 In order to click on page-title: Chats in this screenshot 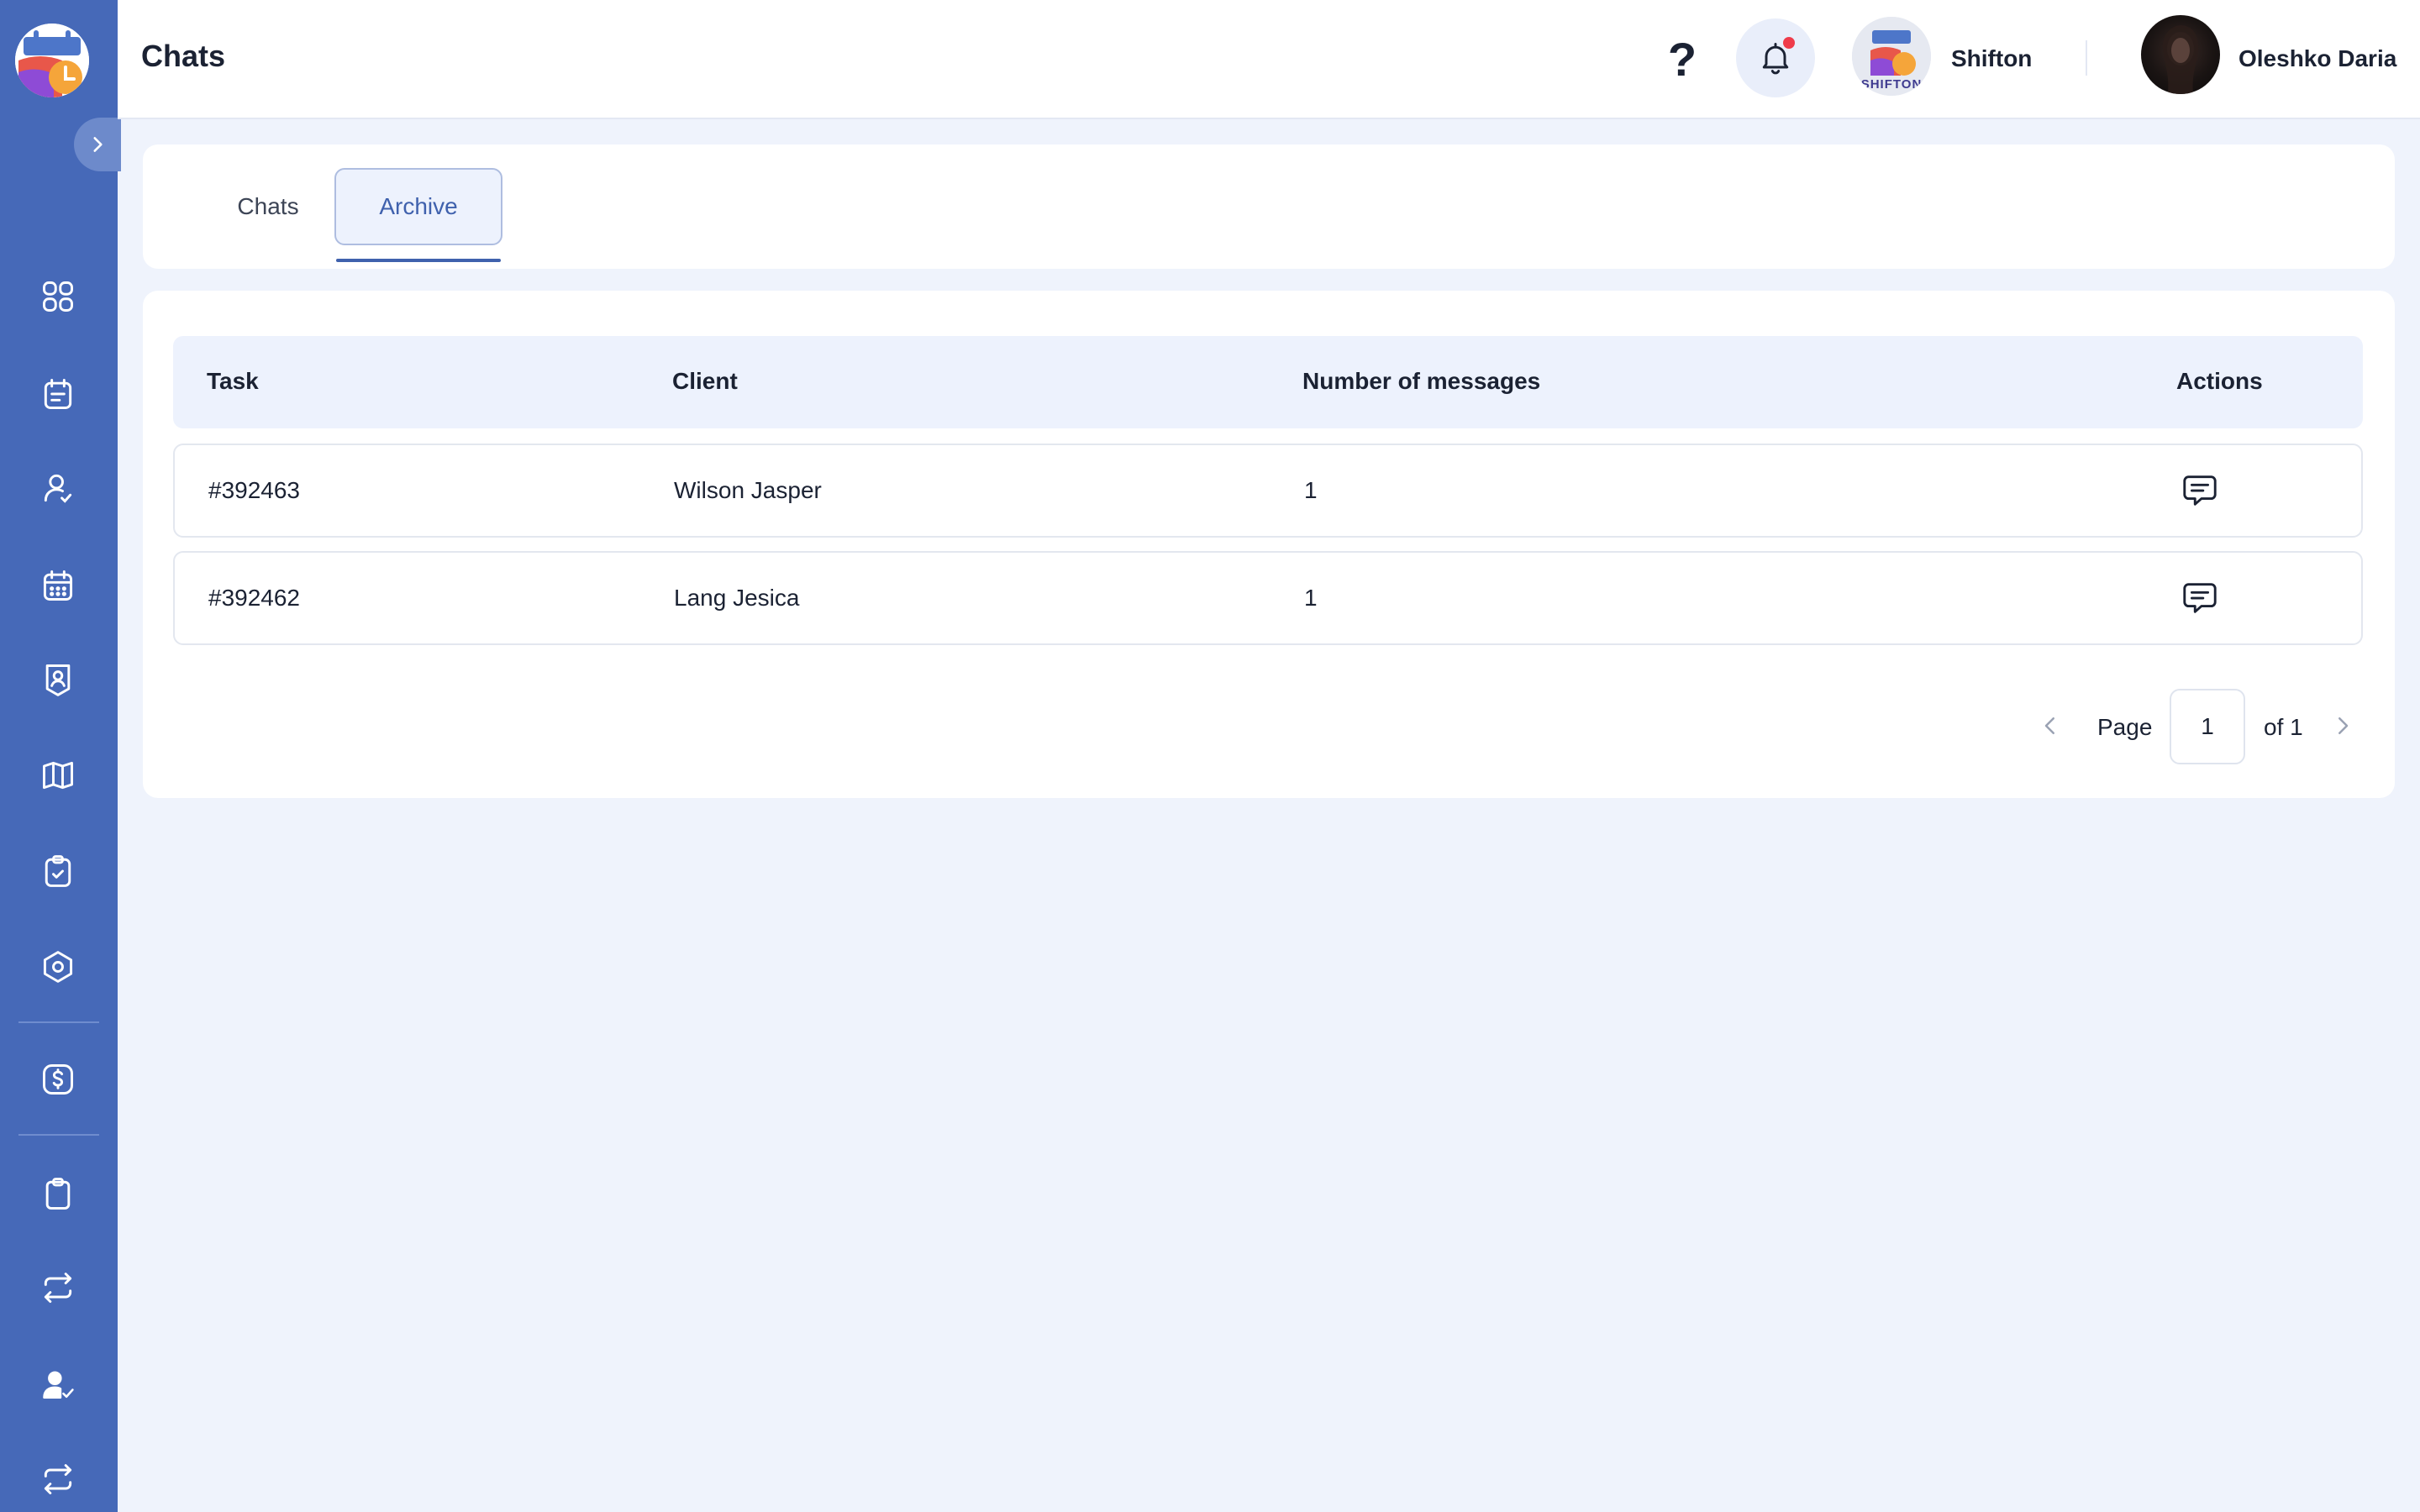, I will do `click(183, 56)`.